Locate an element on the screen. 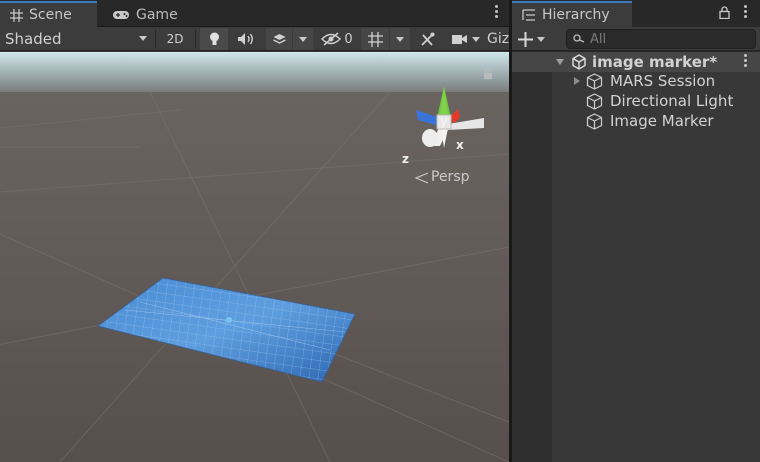 This screenshot has height=462, width=760. effects-dropdown is located at coordinates (303, 39).